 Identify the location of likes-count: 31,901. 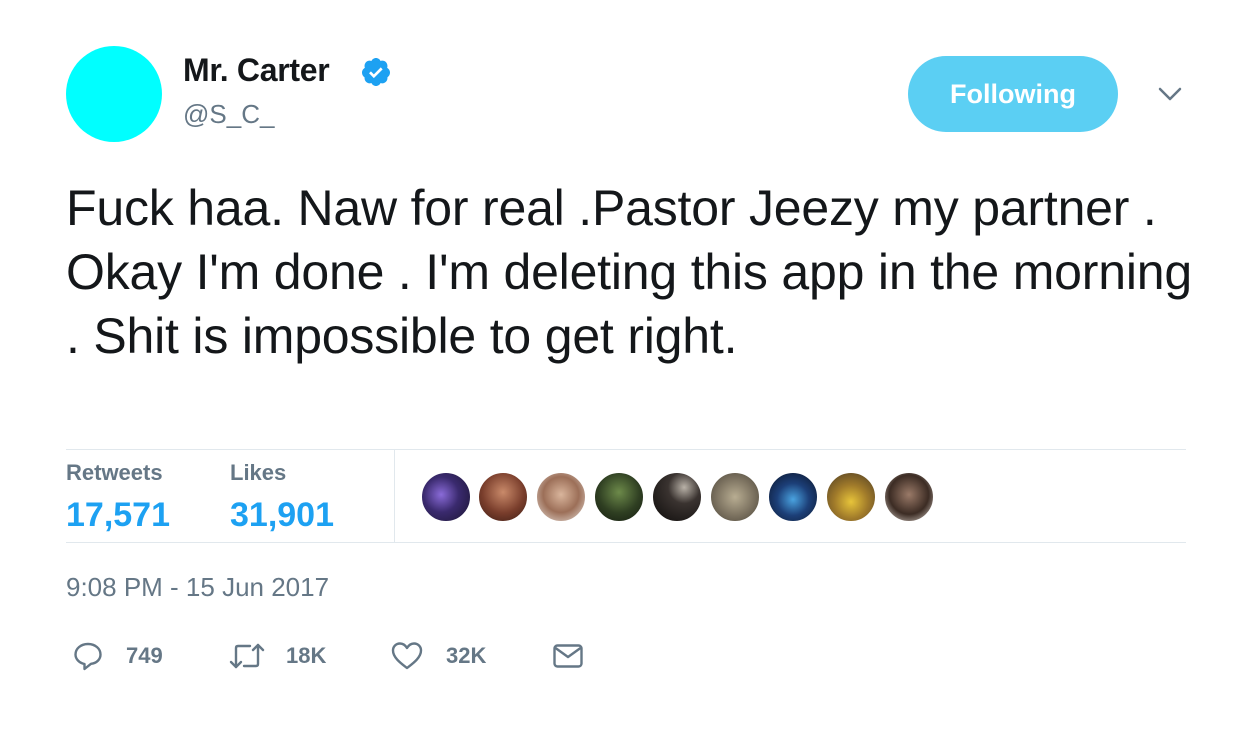
(282, 515).